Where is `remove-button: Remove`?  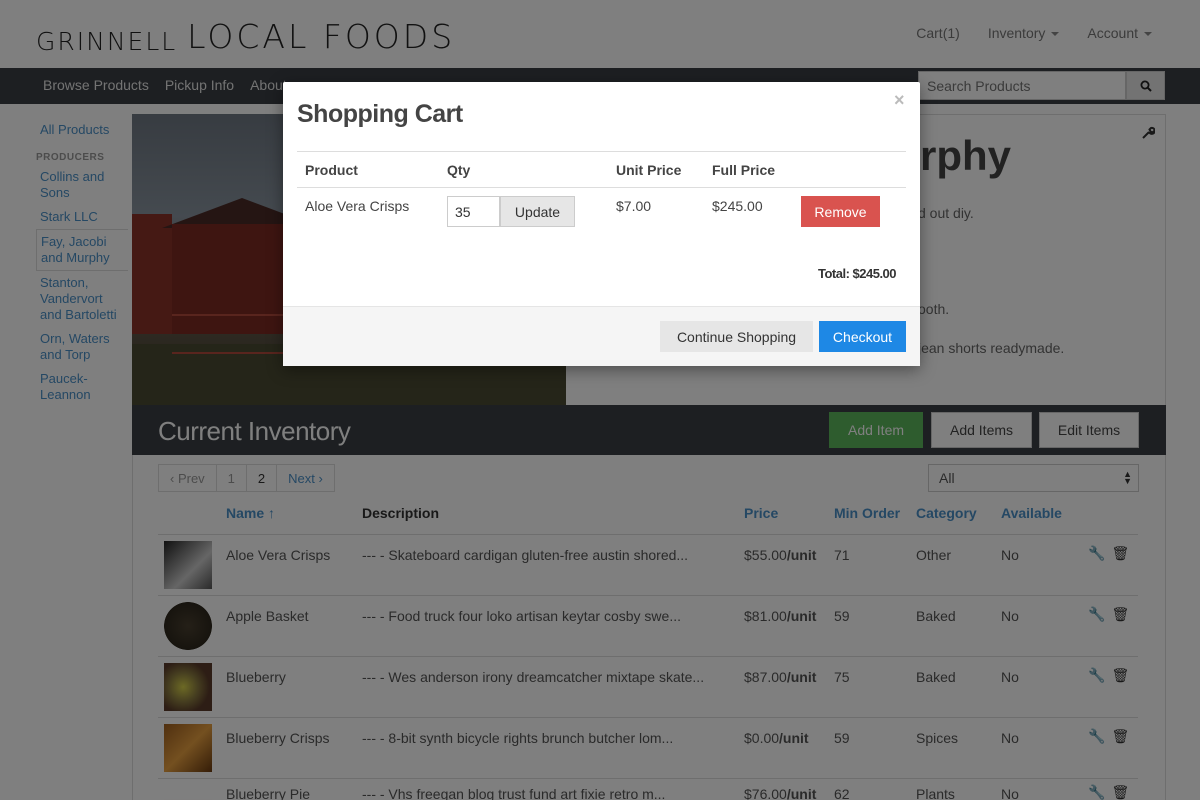
remove-button: Remove is located at coordinates (840, 211).